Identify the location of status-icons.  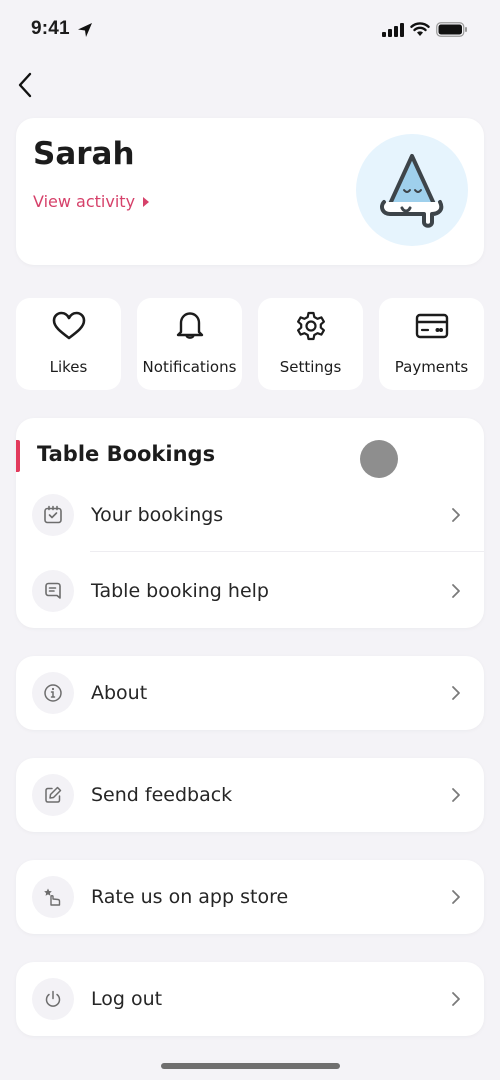
(425, 29).